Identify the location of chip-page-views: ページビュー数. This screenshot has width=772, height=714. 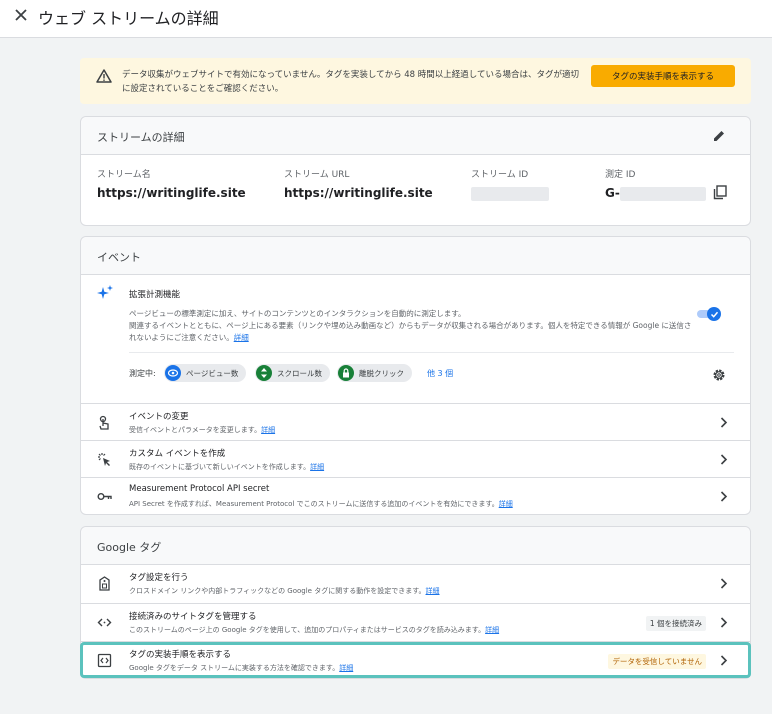
(205, 373).